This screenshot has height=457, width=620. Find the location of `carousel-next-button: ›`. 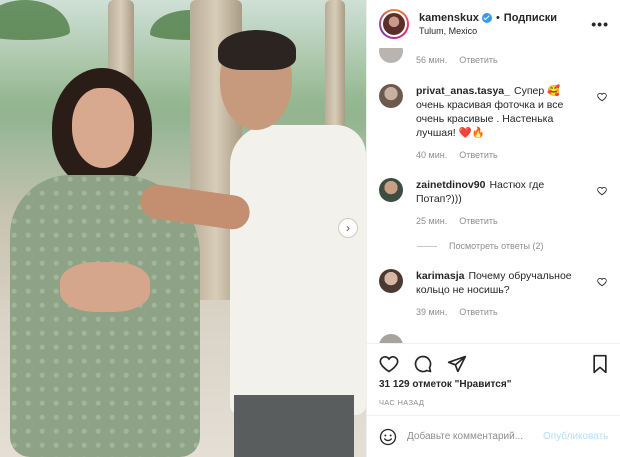

carousel-next-button: › is located at coordinates (348, 228).